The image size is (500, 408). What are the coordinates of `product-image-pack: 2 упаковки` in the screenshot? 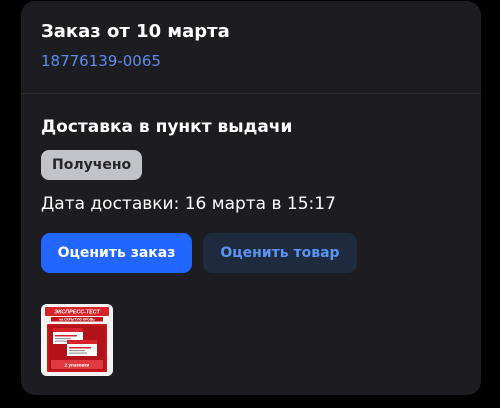 It's located at (77, 364).